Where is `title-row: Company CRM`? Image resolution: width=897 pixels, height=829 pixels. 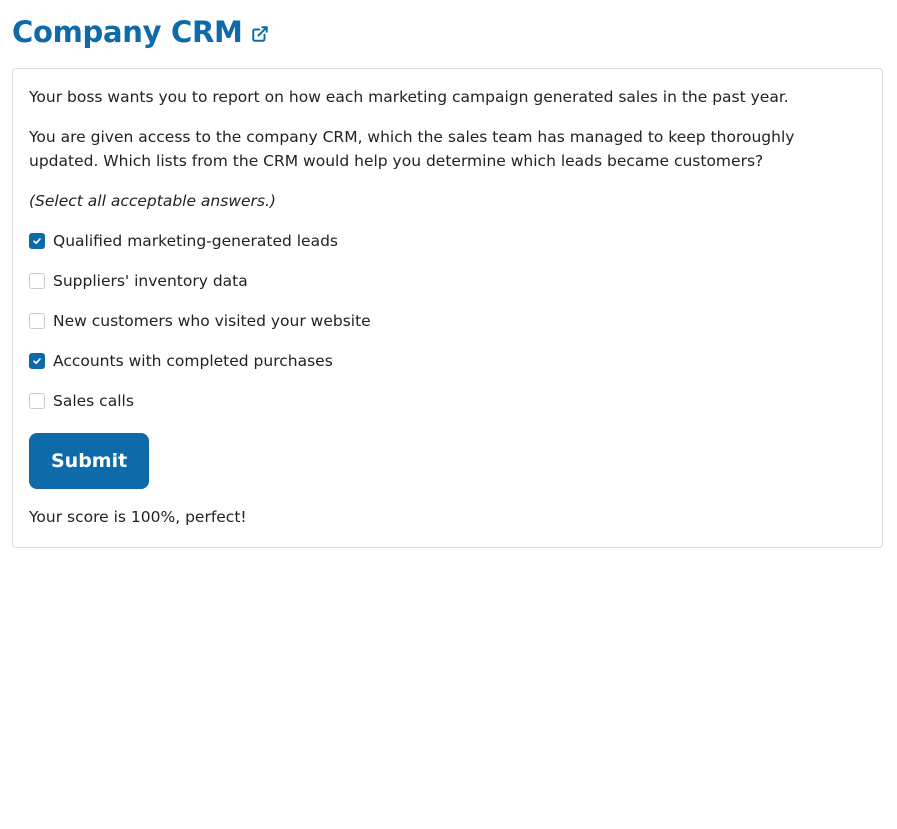
title-row: Company CRM is located at coordinates (447, 32).